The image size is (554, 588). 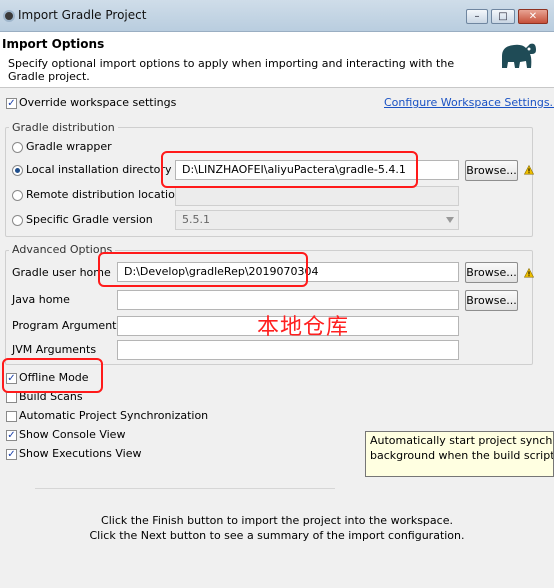 What do you see at coordinates (98, 102) in the screenshot?
I see `override-workspace-label: Override workspace settings` at bounding box center [98, 102].